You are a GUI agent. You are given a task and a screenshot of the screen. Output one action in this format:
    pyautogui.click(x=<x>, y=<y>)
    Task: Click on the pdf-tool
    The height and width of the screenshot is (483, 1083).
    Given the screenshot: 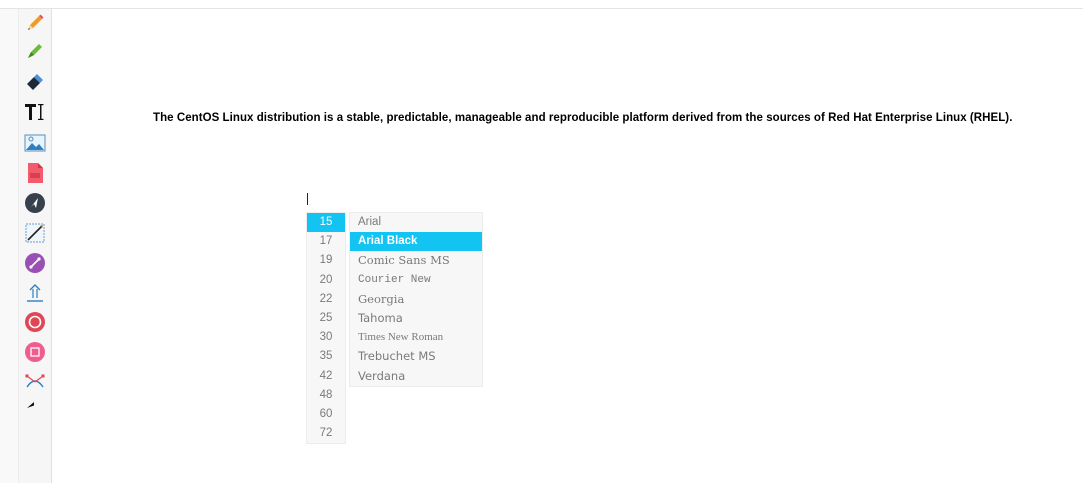 What is the action you would take?
    pyautogui.click(x=35, y=173)
    